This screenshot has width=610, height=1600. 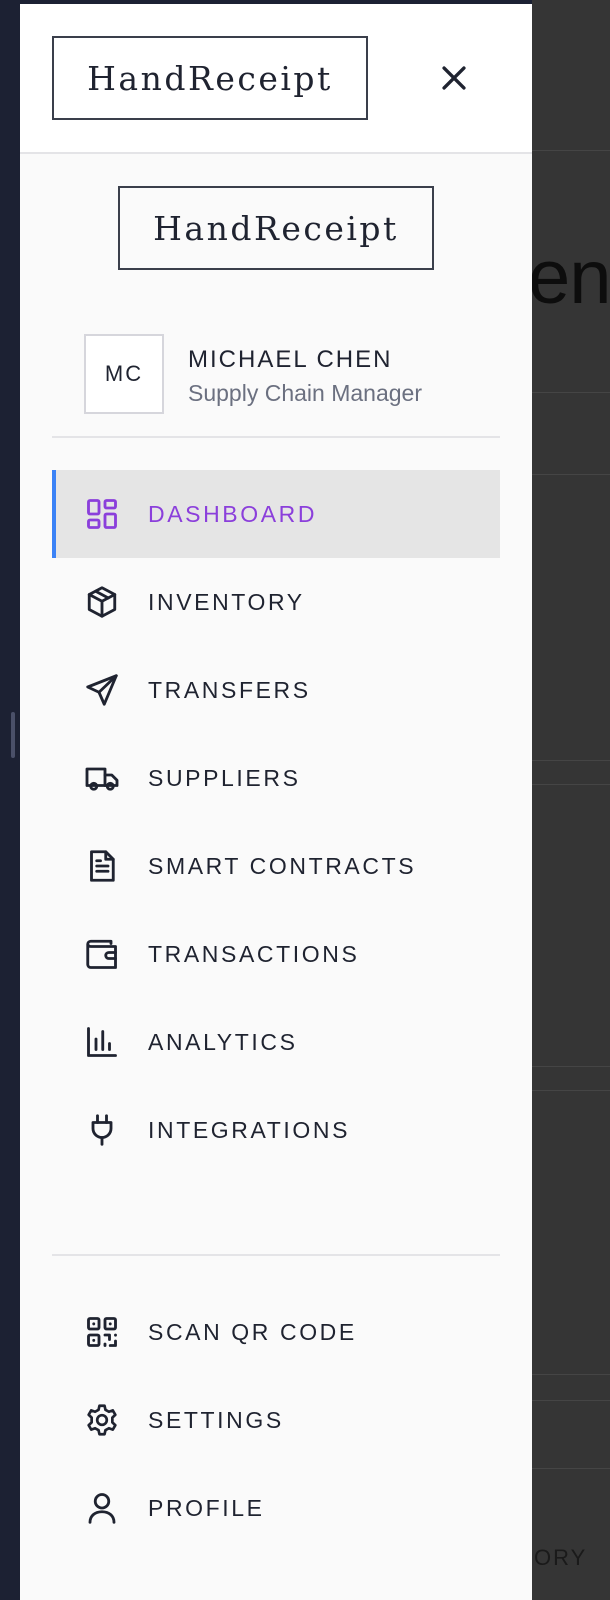 I want to click on nav-item-inventory: INVENTORY, so click(x=276, y=602).